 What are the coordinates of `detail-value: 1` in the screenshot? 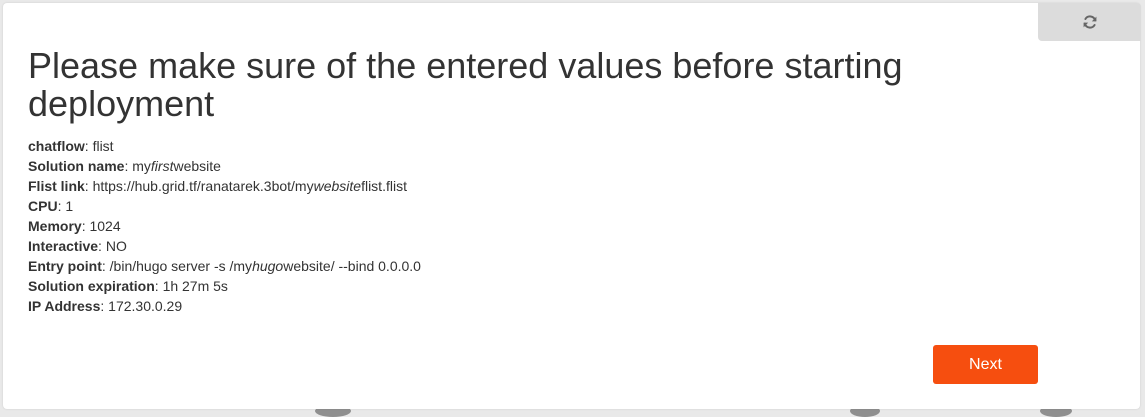 It's located at (69, 206).